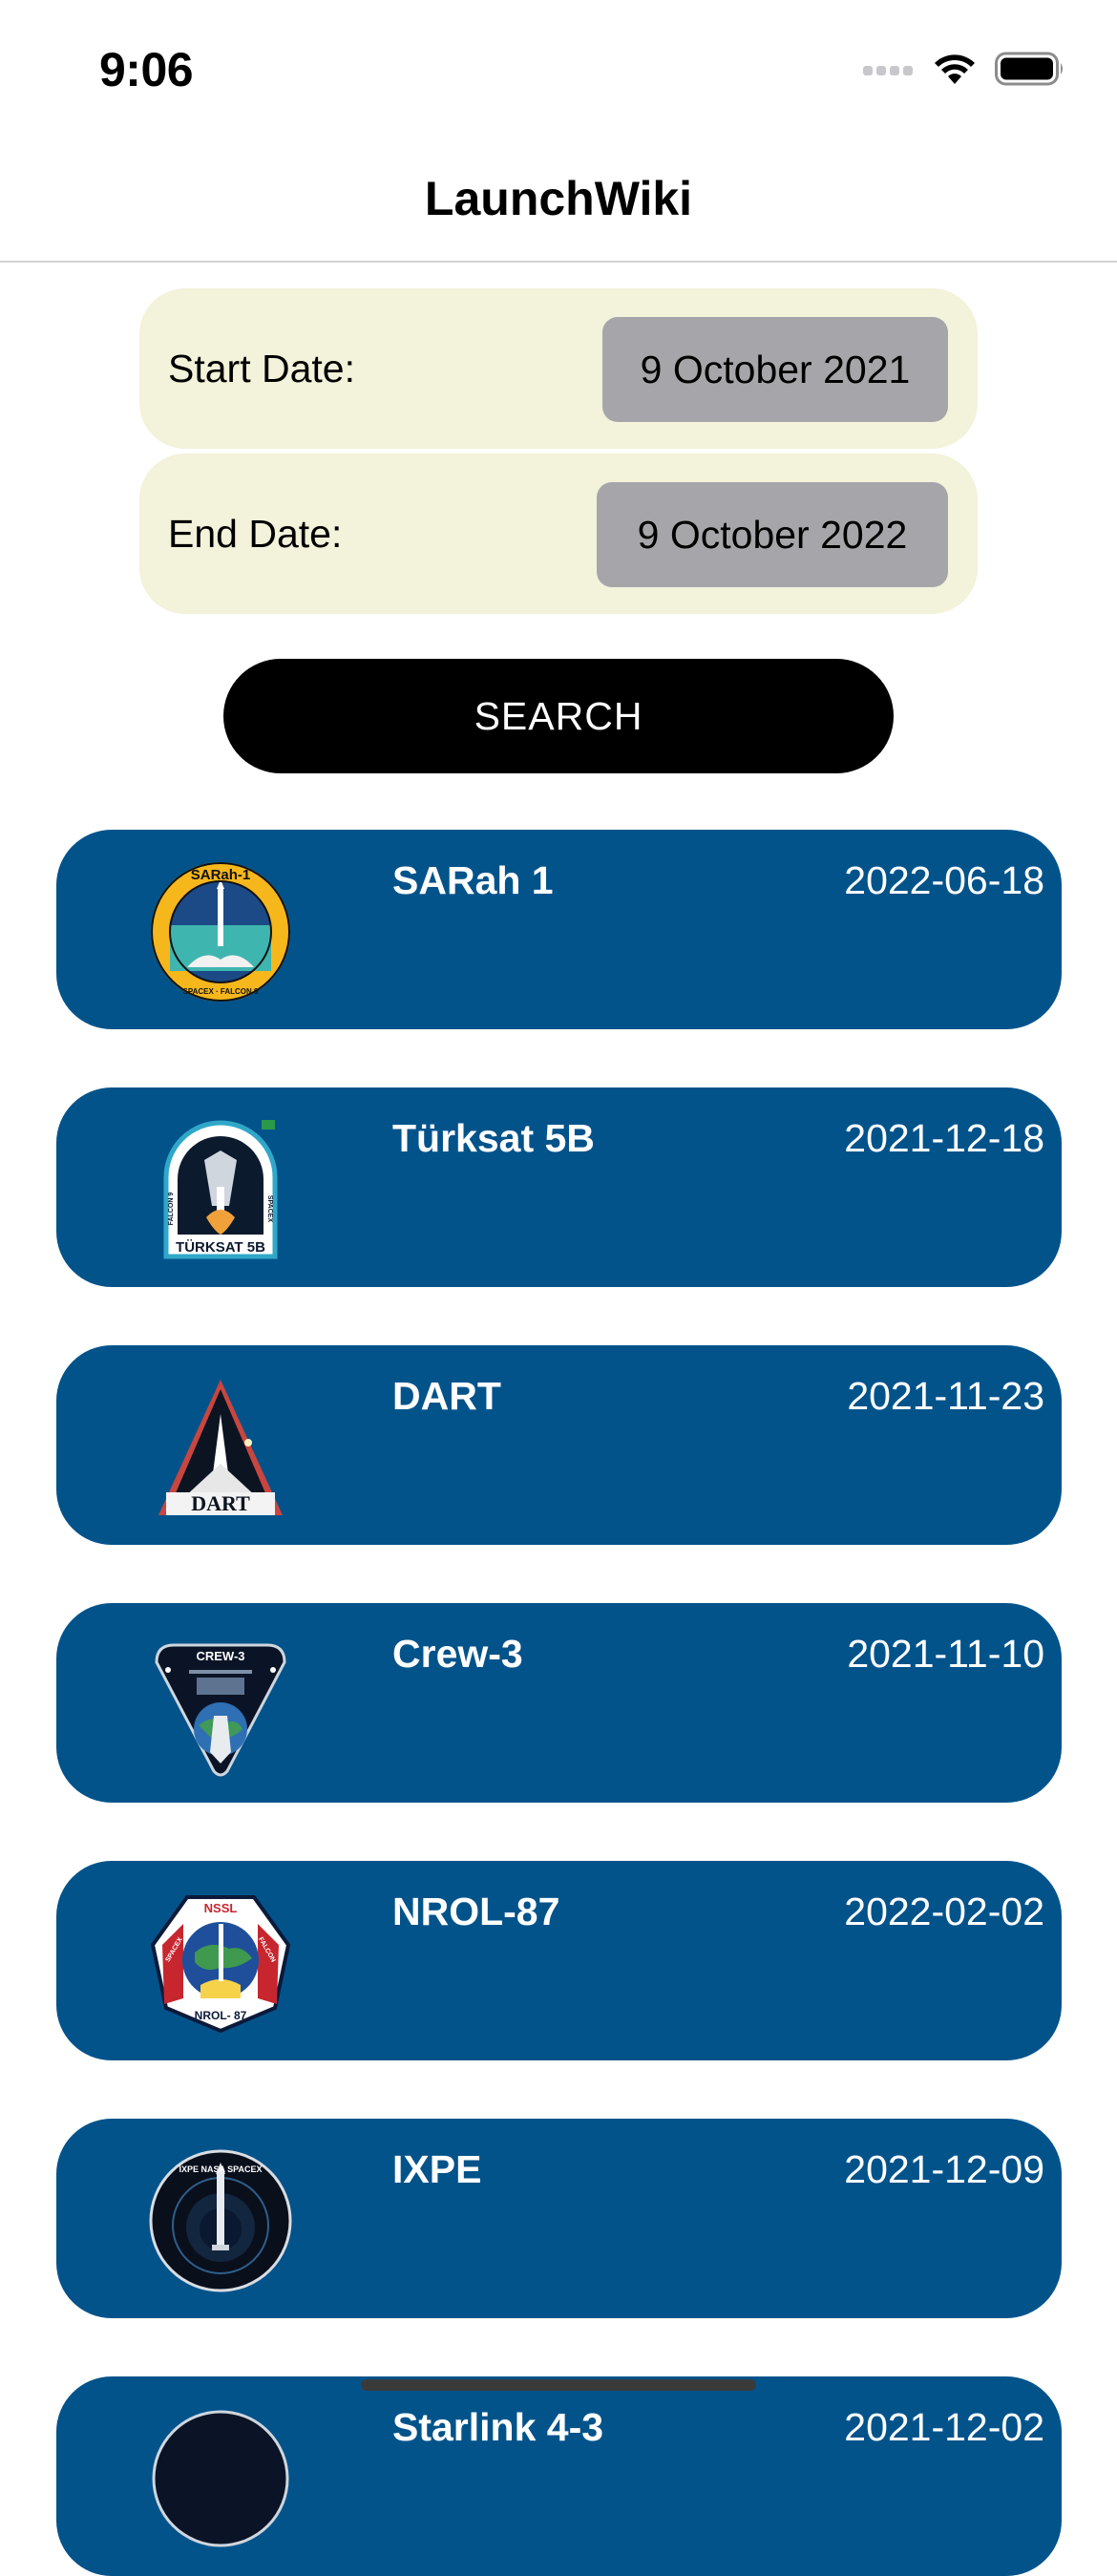 This screenshot has height=2576, width=1117. What do you see at coordinates (955, 69) in the screenshot?
I see `wifi-icon` at bounding box center [955, 69].